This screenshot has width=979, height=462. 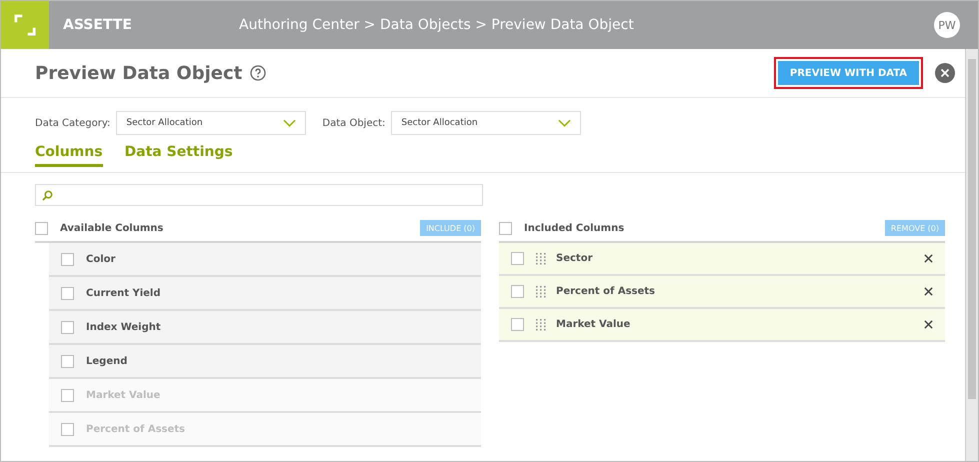 I want to click on list-title: Included Columns, so click(x=574, y=228).